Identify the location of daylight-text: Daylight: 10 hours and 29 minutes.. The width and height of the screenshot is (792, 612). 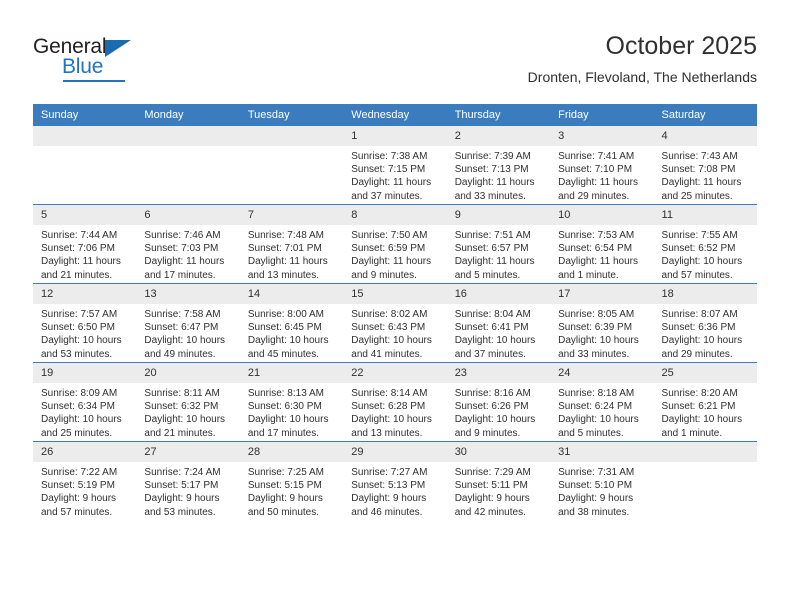
(702, 347).